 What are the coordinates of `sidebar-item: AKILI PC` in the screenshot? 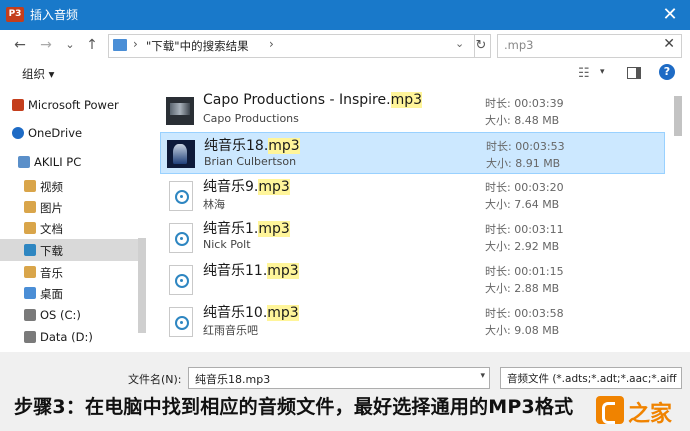 It's located at (70, 162).